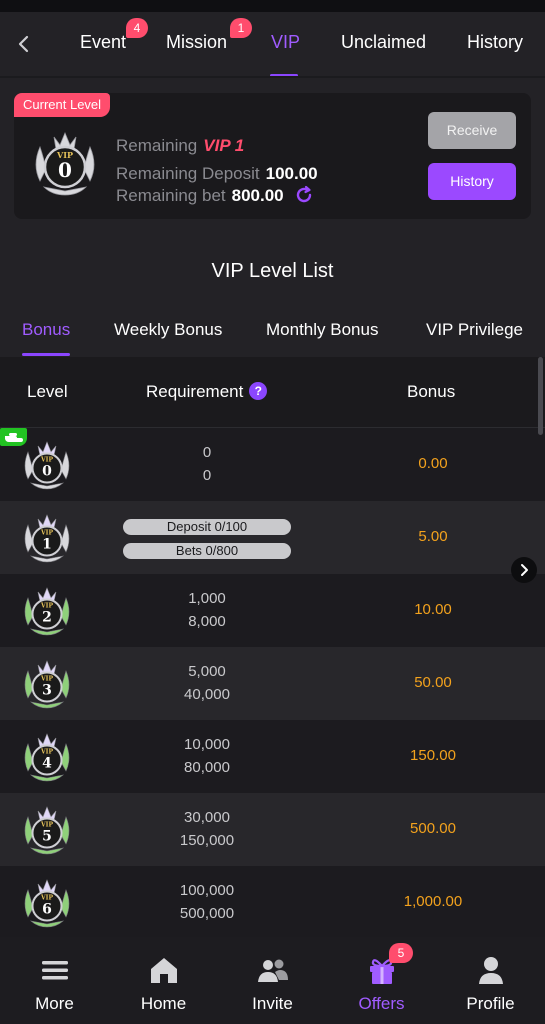  I want to click on bets-progress-pill: Bets 0/800, so click(207, 551).